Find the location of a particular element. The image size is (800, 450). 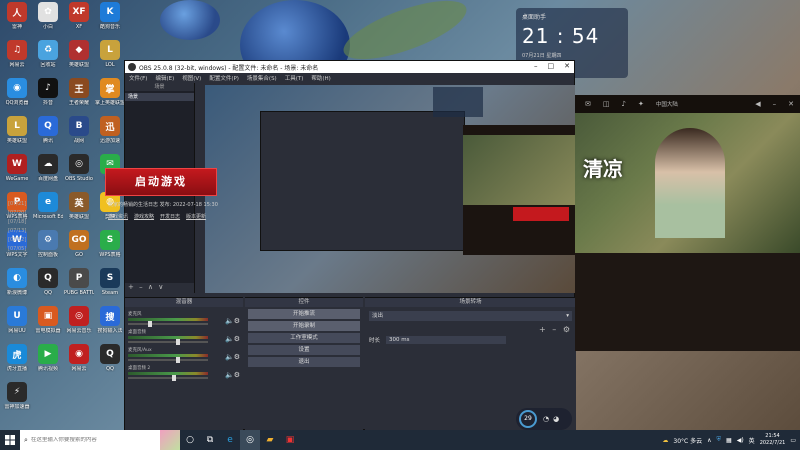

transition-select: 淡出 ▾ is located at coordinates (470, 316).